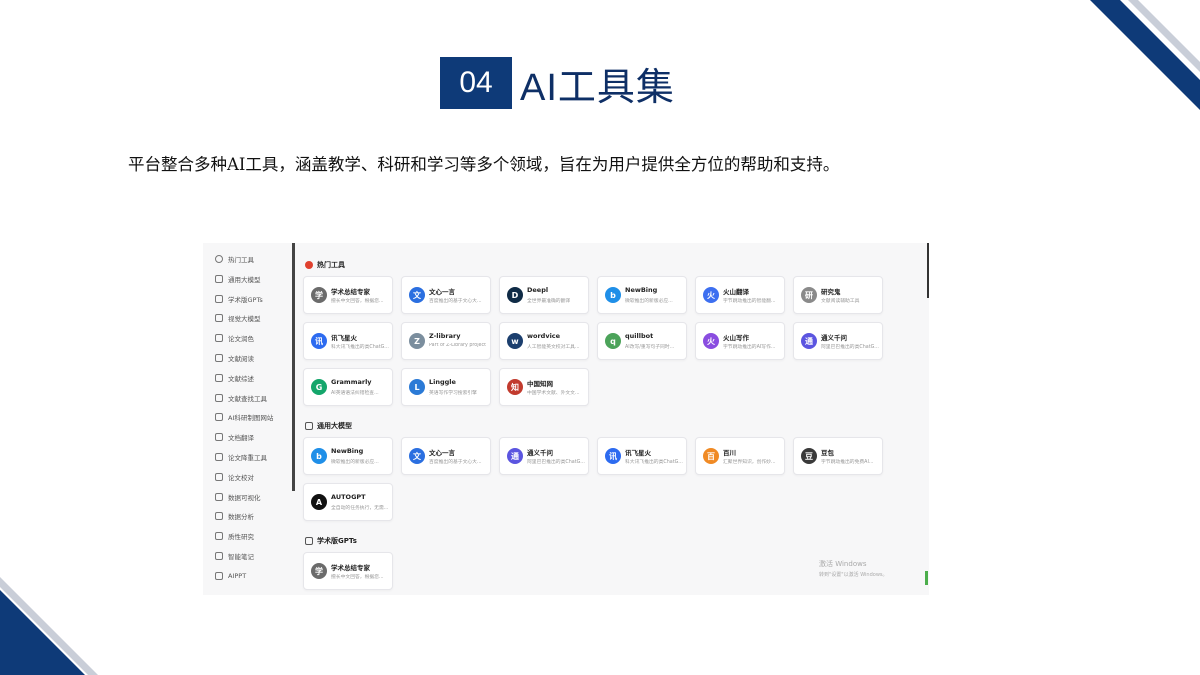 Image resolution: width=1200 pixels, height=675 pixels. Describe the element at coordinates (638, 453) in the screenshot. I see `tool-name: 讯飞星火` at that location.